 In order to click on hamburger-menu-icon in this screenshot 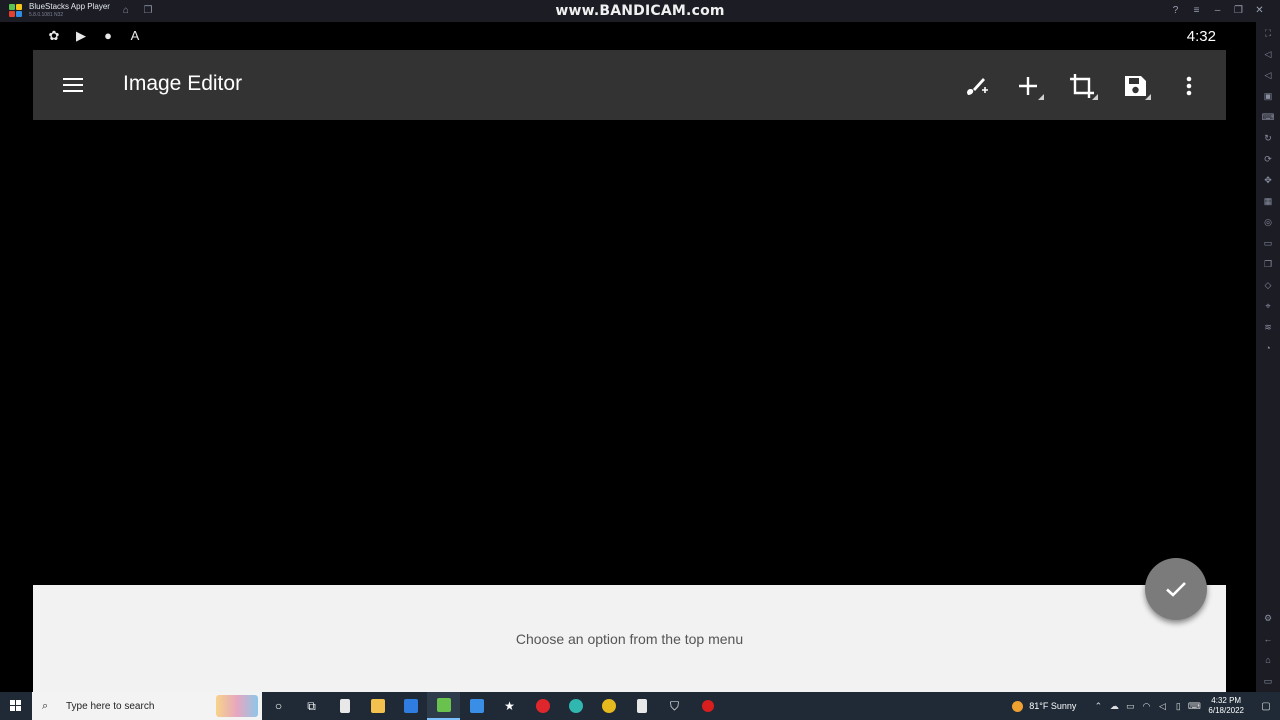, I will do `click(73, 85)`.